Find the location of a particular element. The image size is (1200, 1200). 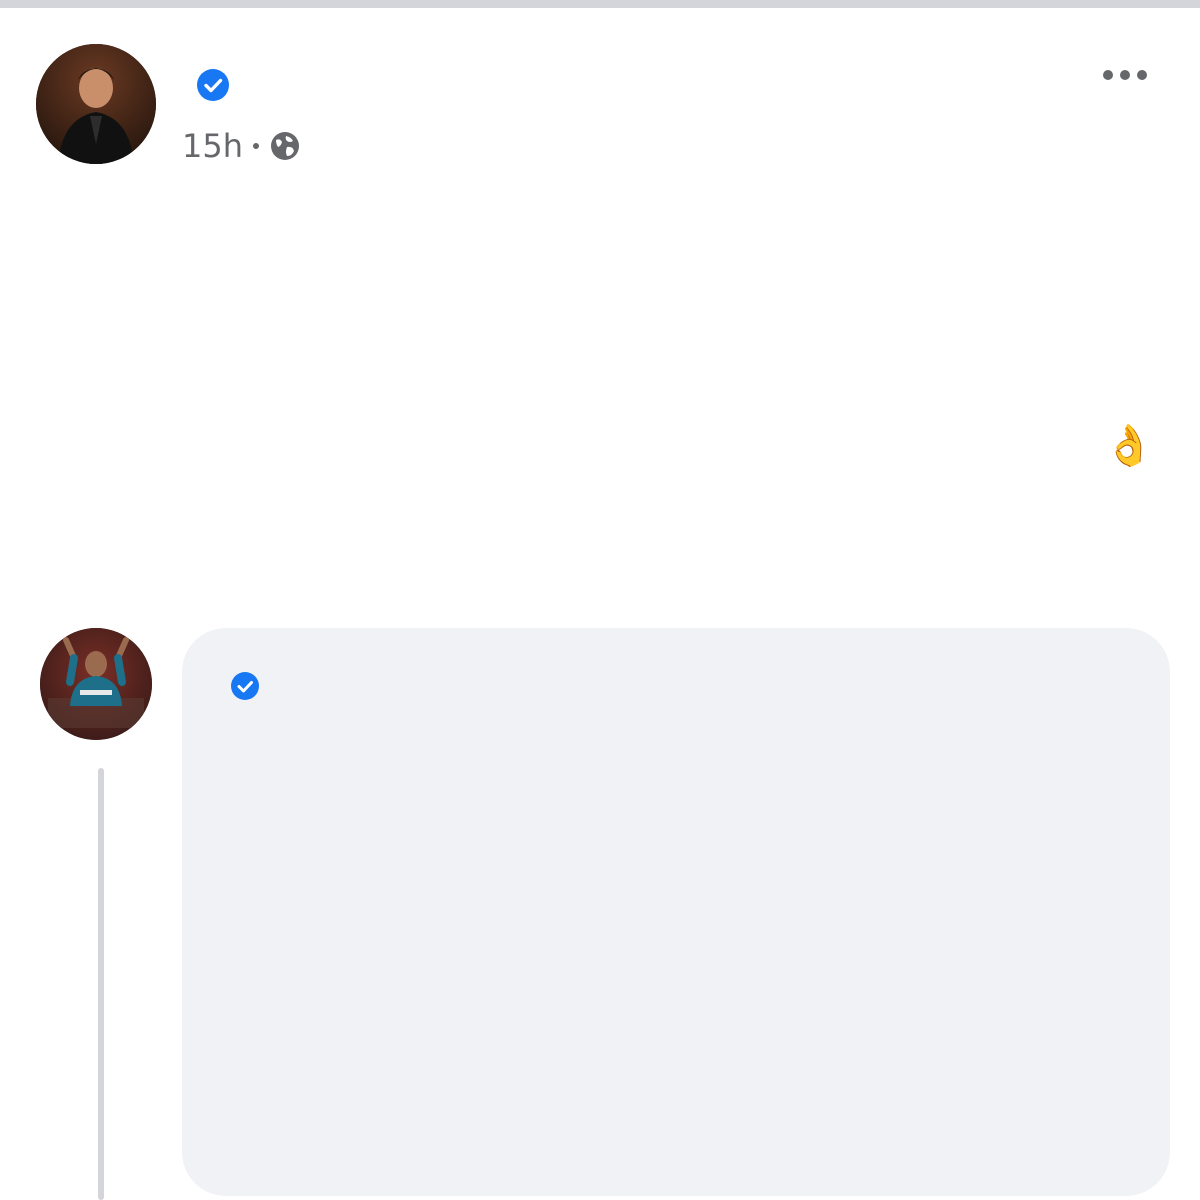

more-options-button is located at coordinates (1125, 75).